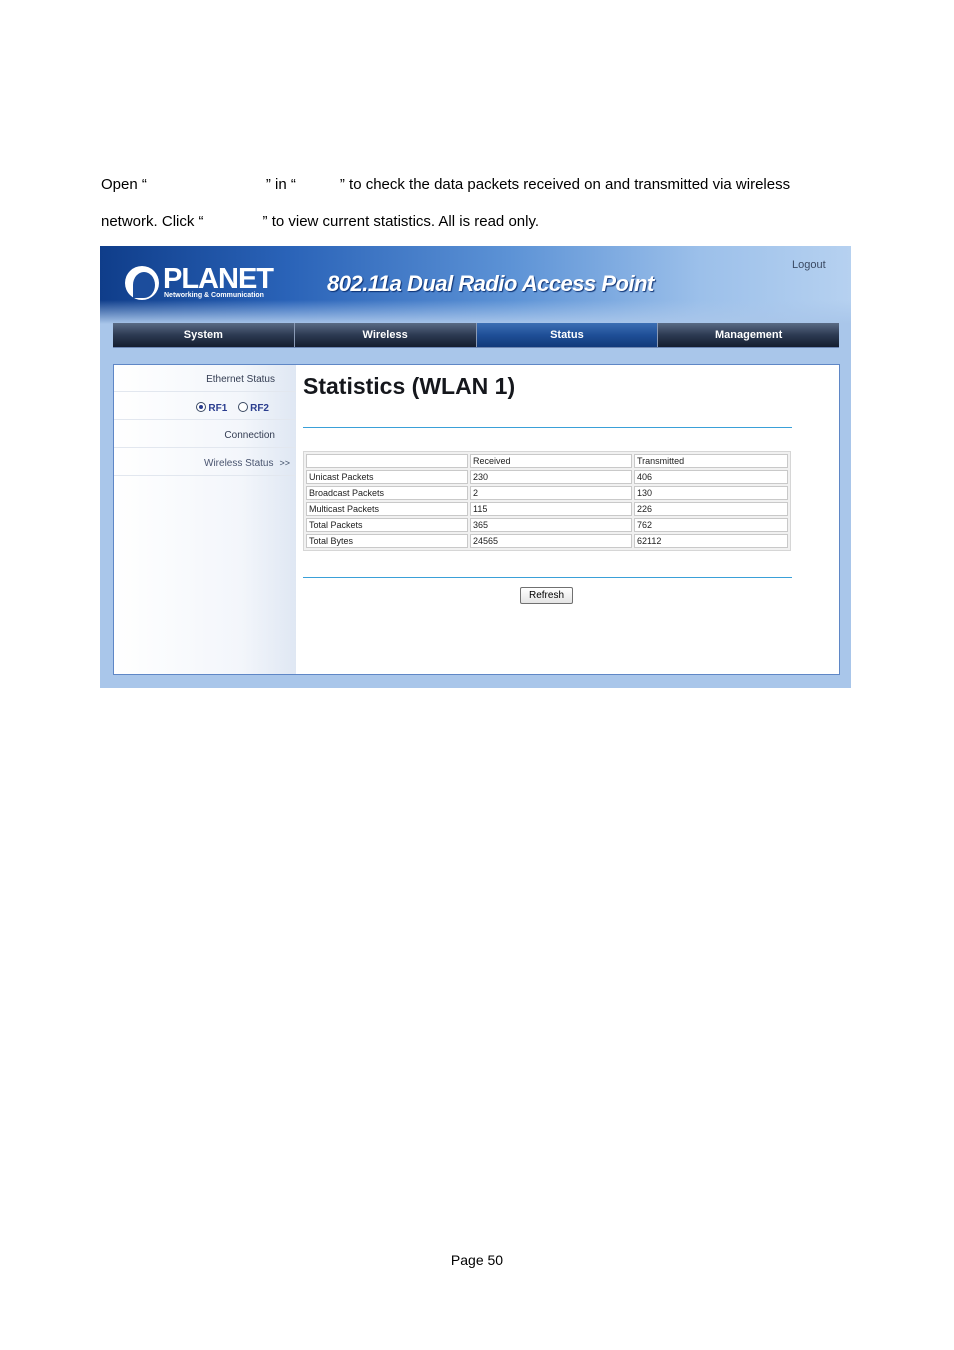 This screenshot has width=954, height=1350. What do you see at coordinates (546, 595) in the screenshot?
I see `refresh-button: Refresh` at bounding box center [546, 595].